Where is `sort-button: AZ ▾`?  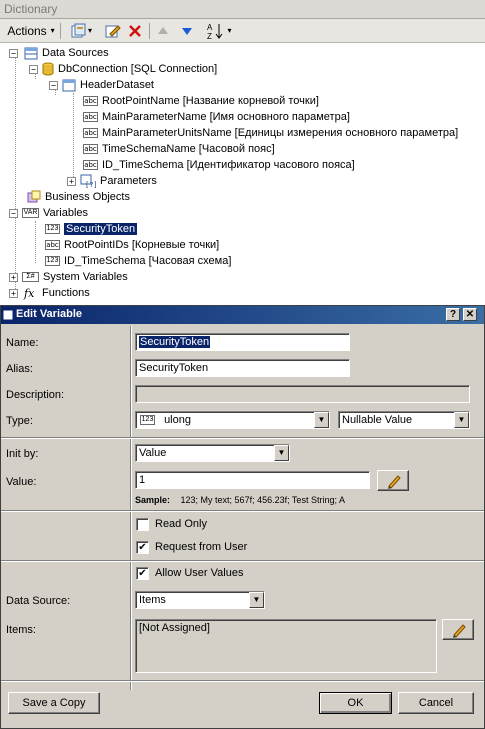 sort-button: AZ ▾ is located at coordinates (219, 31).